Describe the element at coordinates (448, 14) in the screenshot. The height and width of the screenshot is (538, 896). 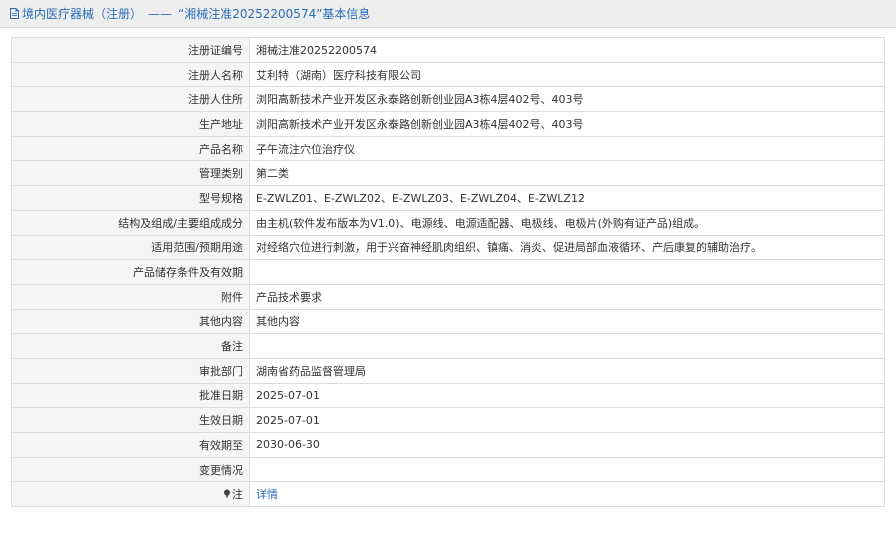
I see `page-header: 境内医疗器械（注册） —— “湘械注准20252200574”基本信息` at that location.